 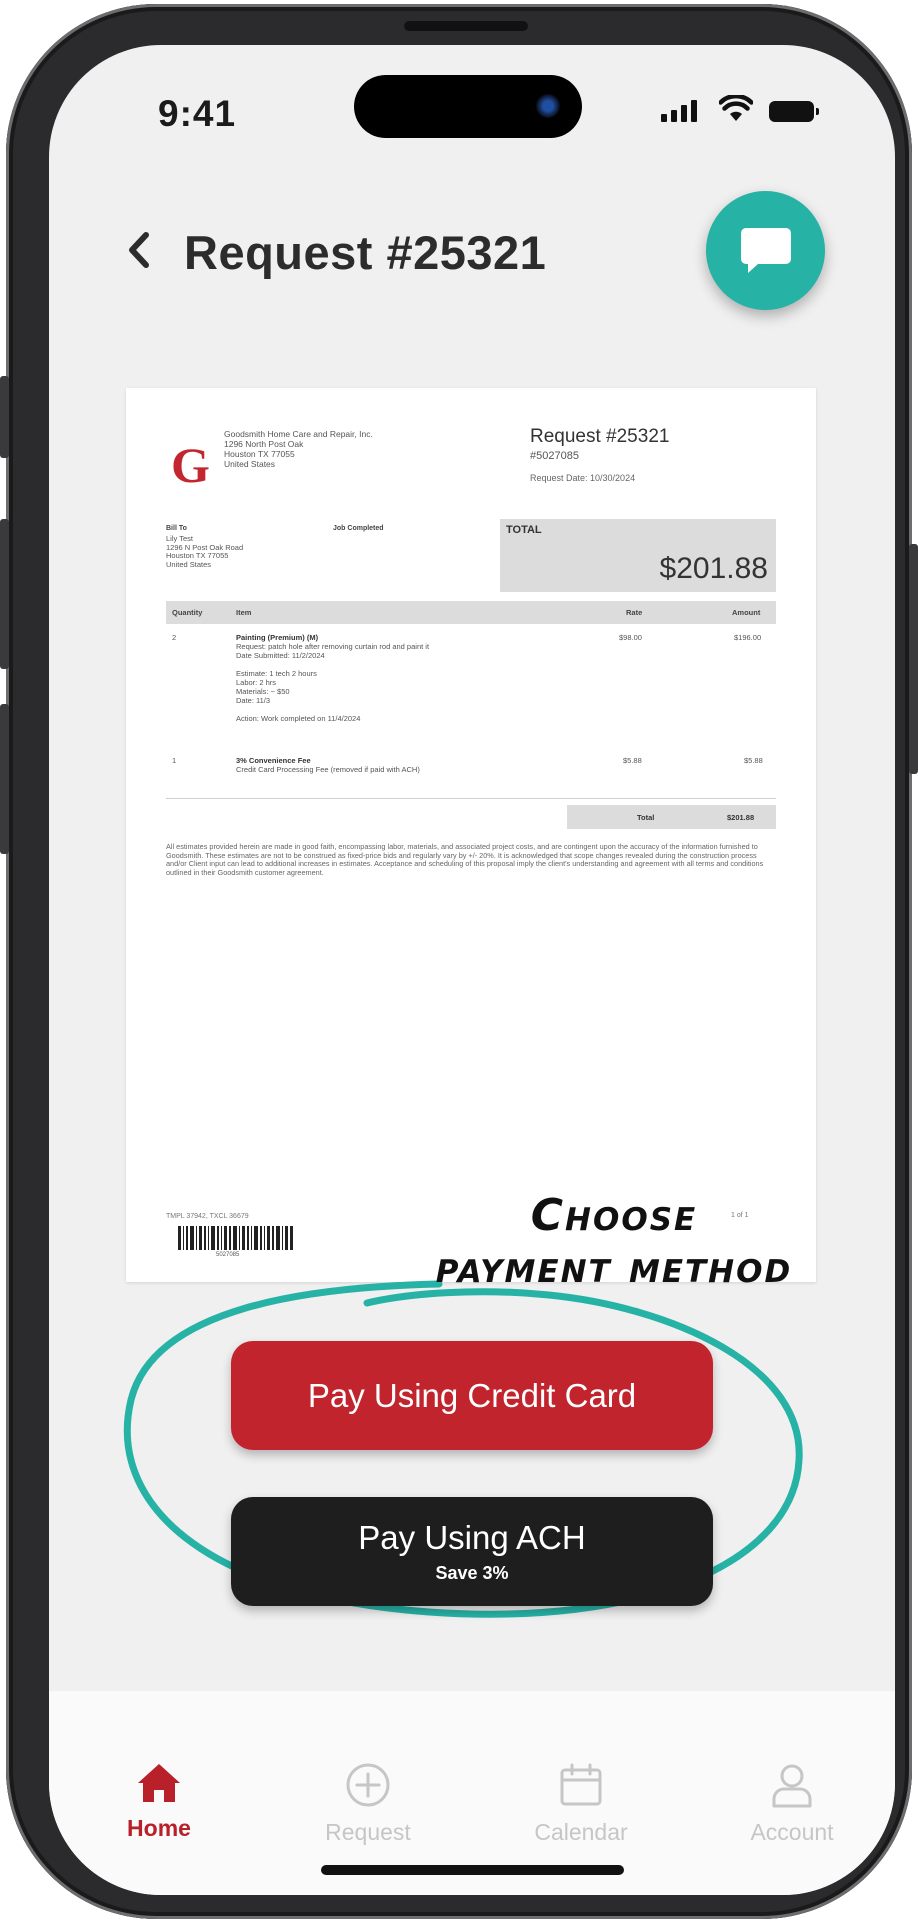 What do you see at coordinates (472, 1870) in the screenshot?
I see `home-indicator` at bounding box center [472, 1870].